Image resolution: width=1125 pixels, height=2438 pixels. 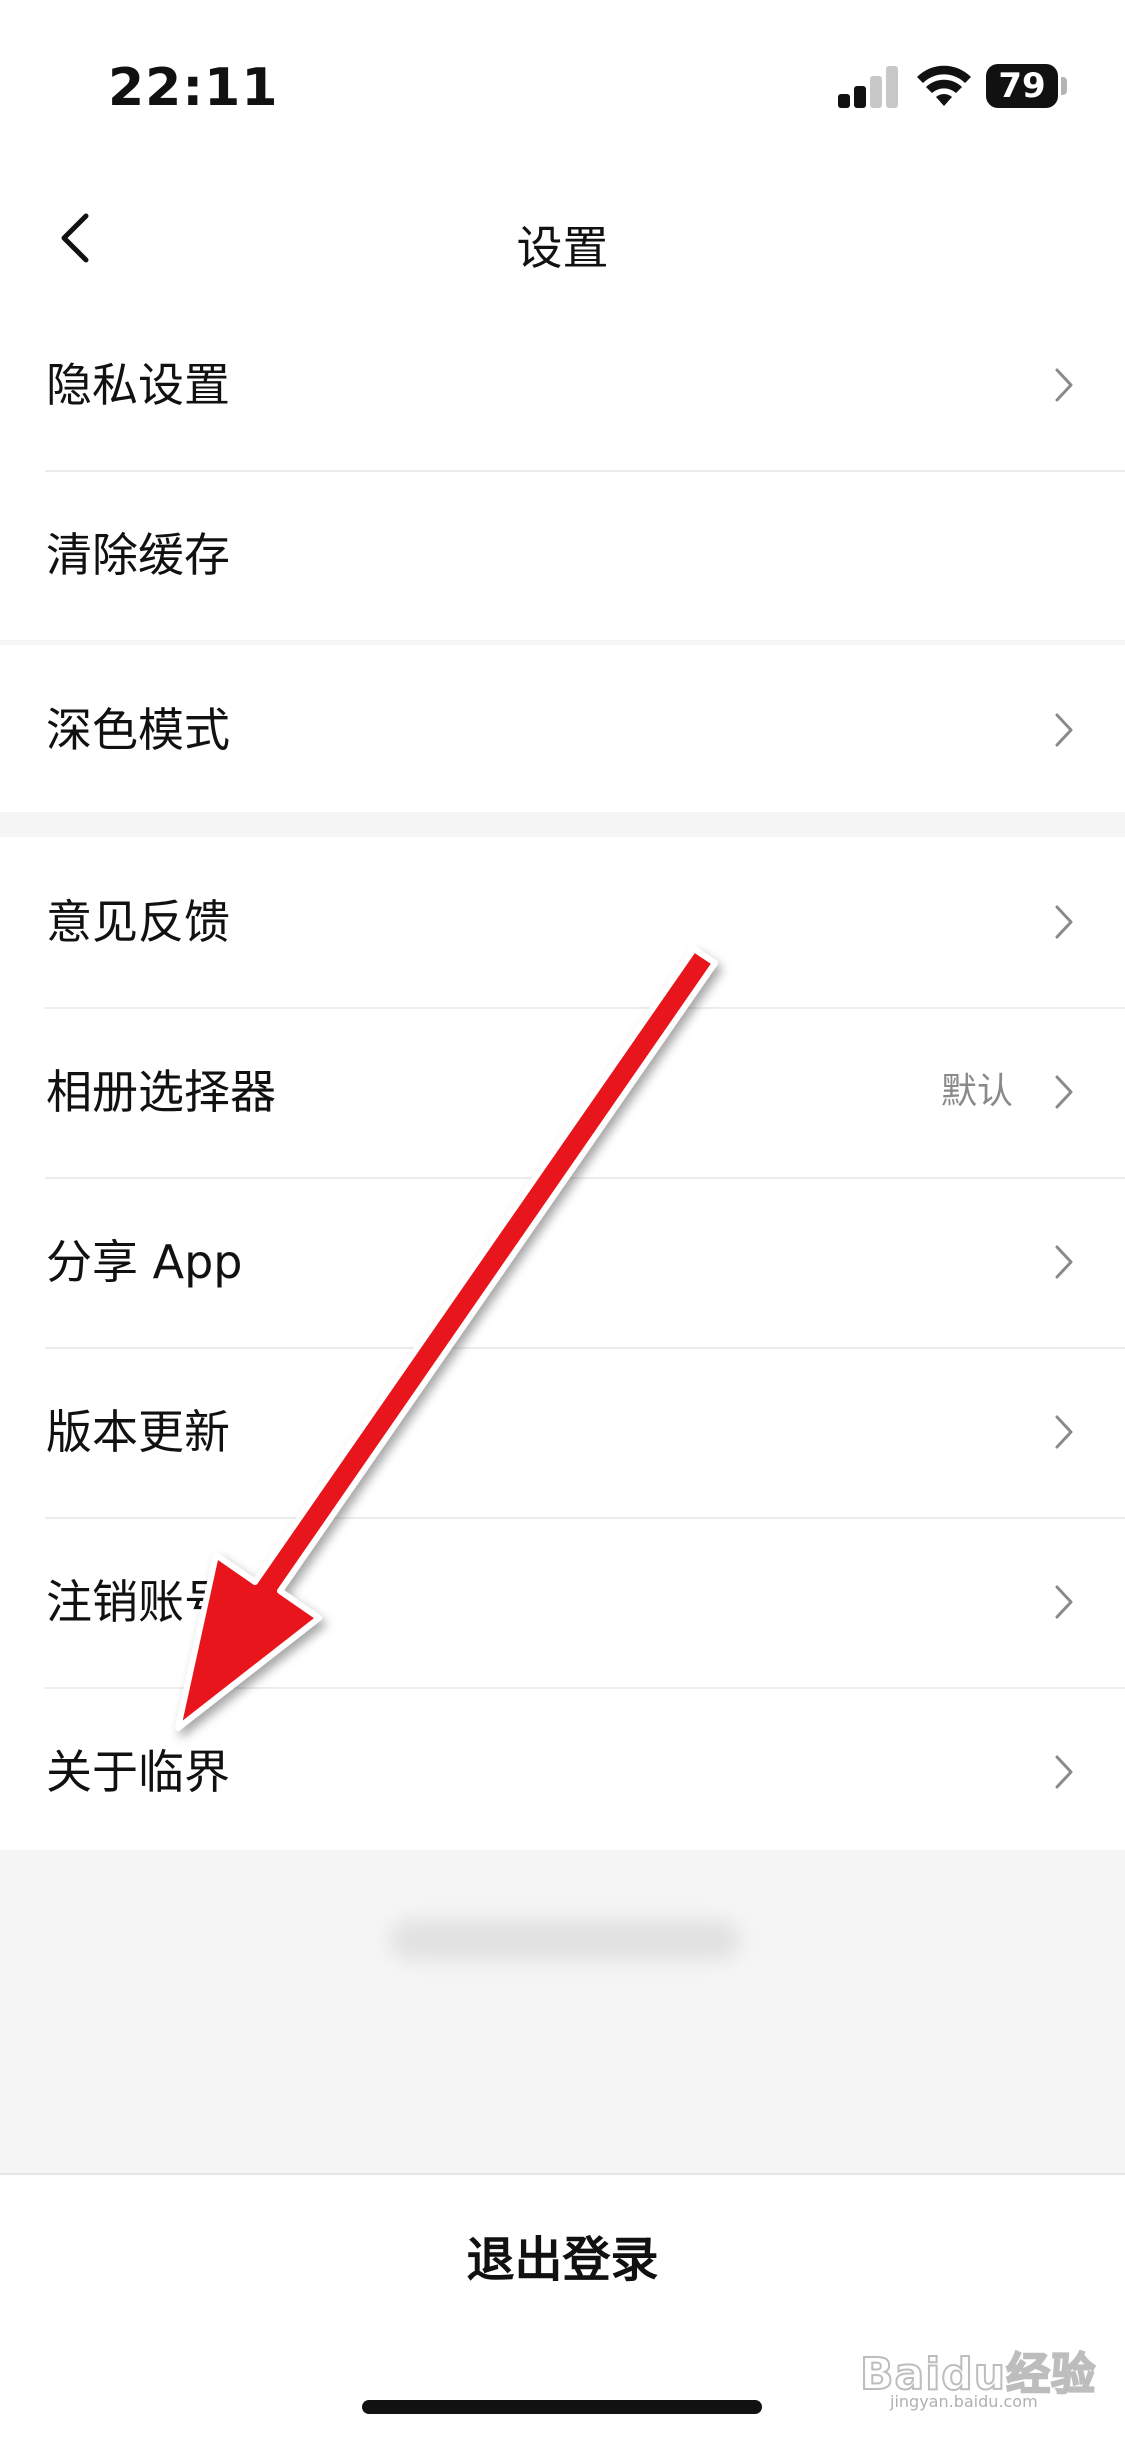 I want to click on settings-item-label: 深色模式, so click(x=138, y=730).